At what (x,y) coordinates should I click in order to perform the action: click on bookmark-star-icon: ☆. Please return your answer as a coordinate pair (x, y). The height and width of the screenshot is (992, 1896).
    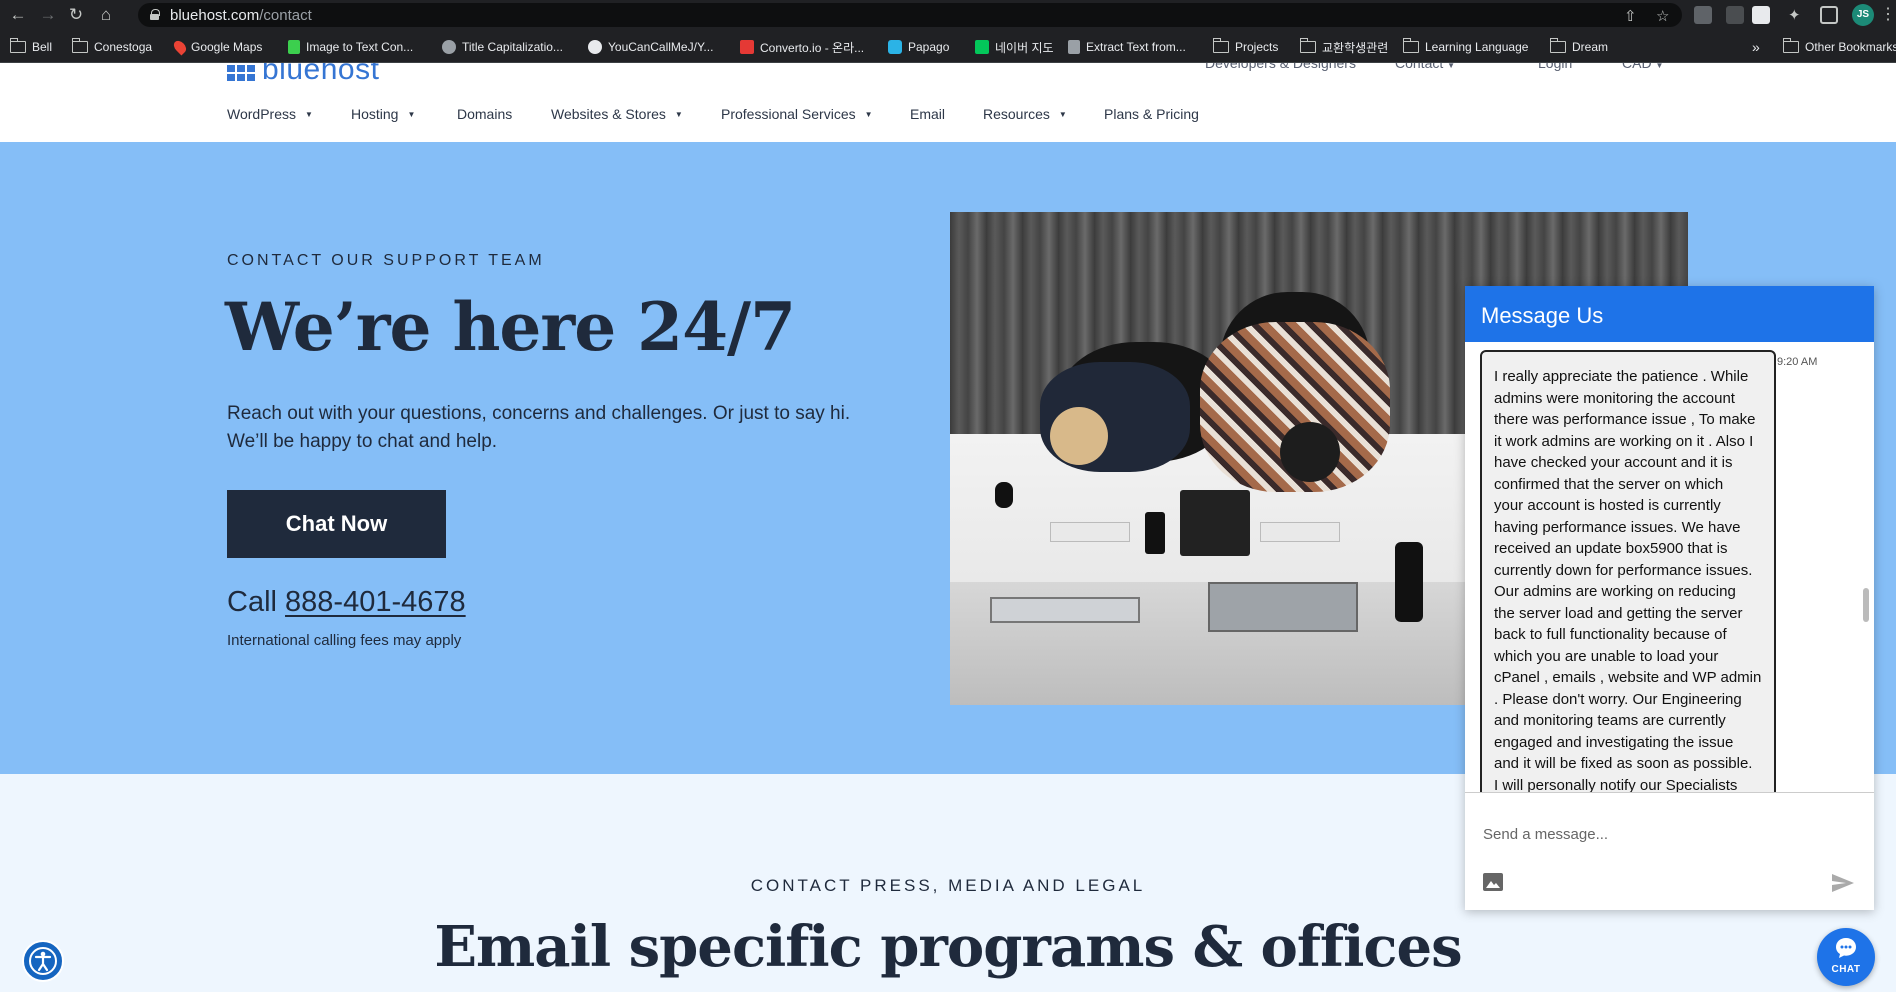
    Looking at the image, I should click on (1662, 16).